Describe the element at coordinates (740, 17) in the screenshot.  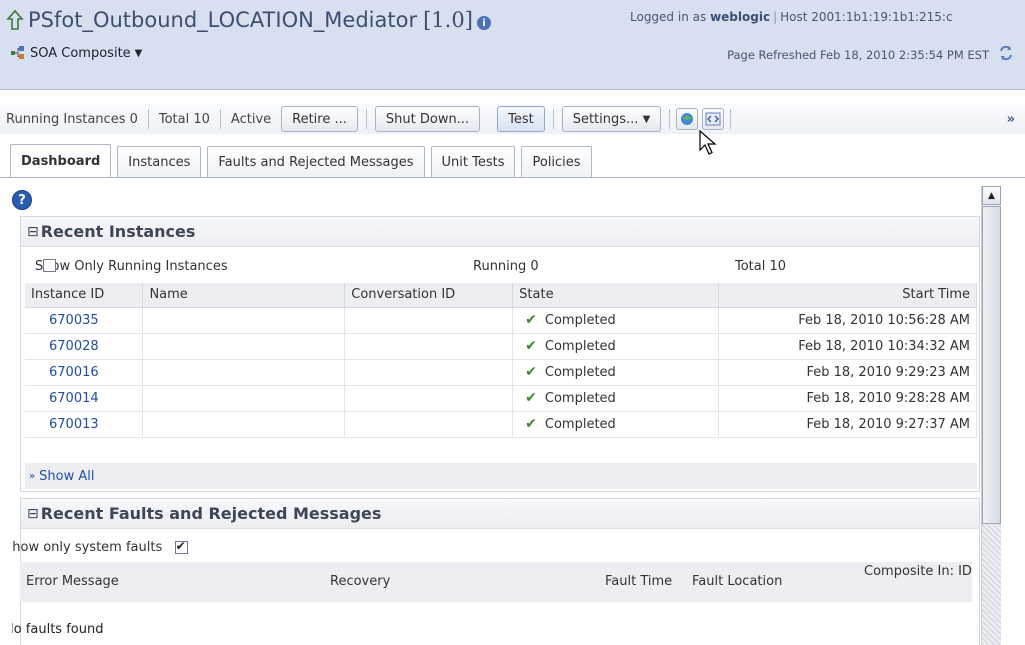
I see `user-name: weblogic` at that location.